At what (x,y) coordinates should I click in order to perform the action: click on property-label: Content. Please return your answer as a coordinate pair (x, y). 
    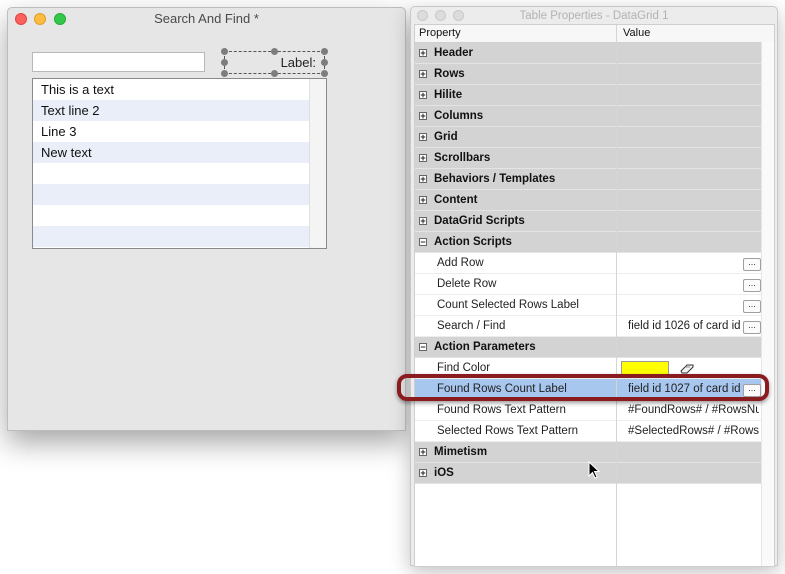
    Looking at the image, I should click on (456, 200).